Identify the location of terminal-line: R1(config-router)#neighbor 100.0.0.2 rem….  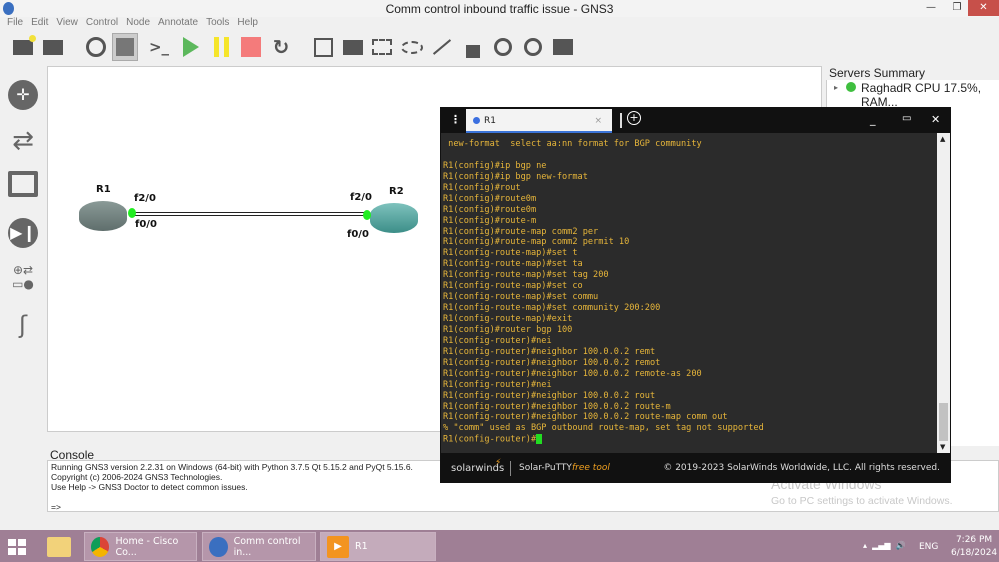
(552, 362).